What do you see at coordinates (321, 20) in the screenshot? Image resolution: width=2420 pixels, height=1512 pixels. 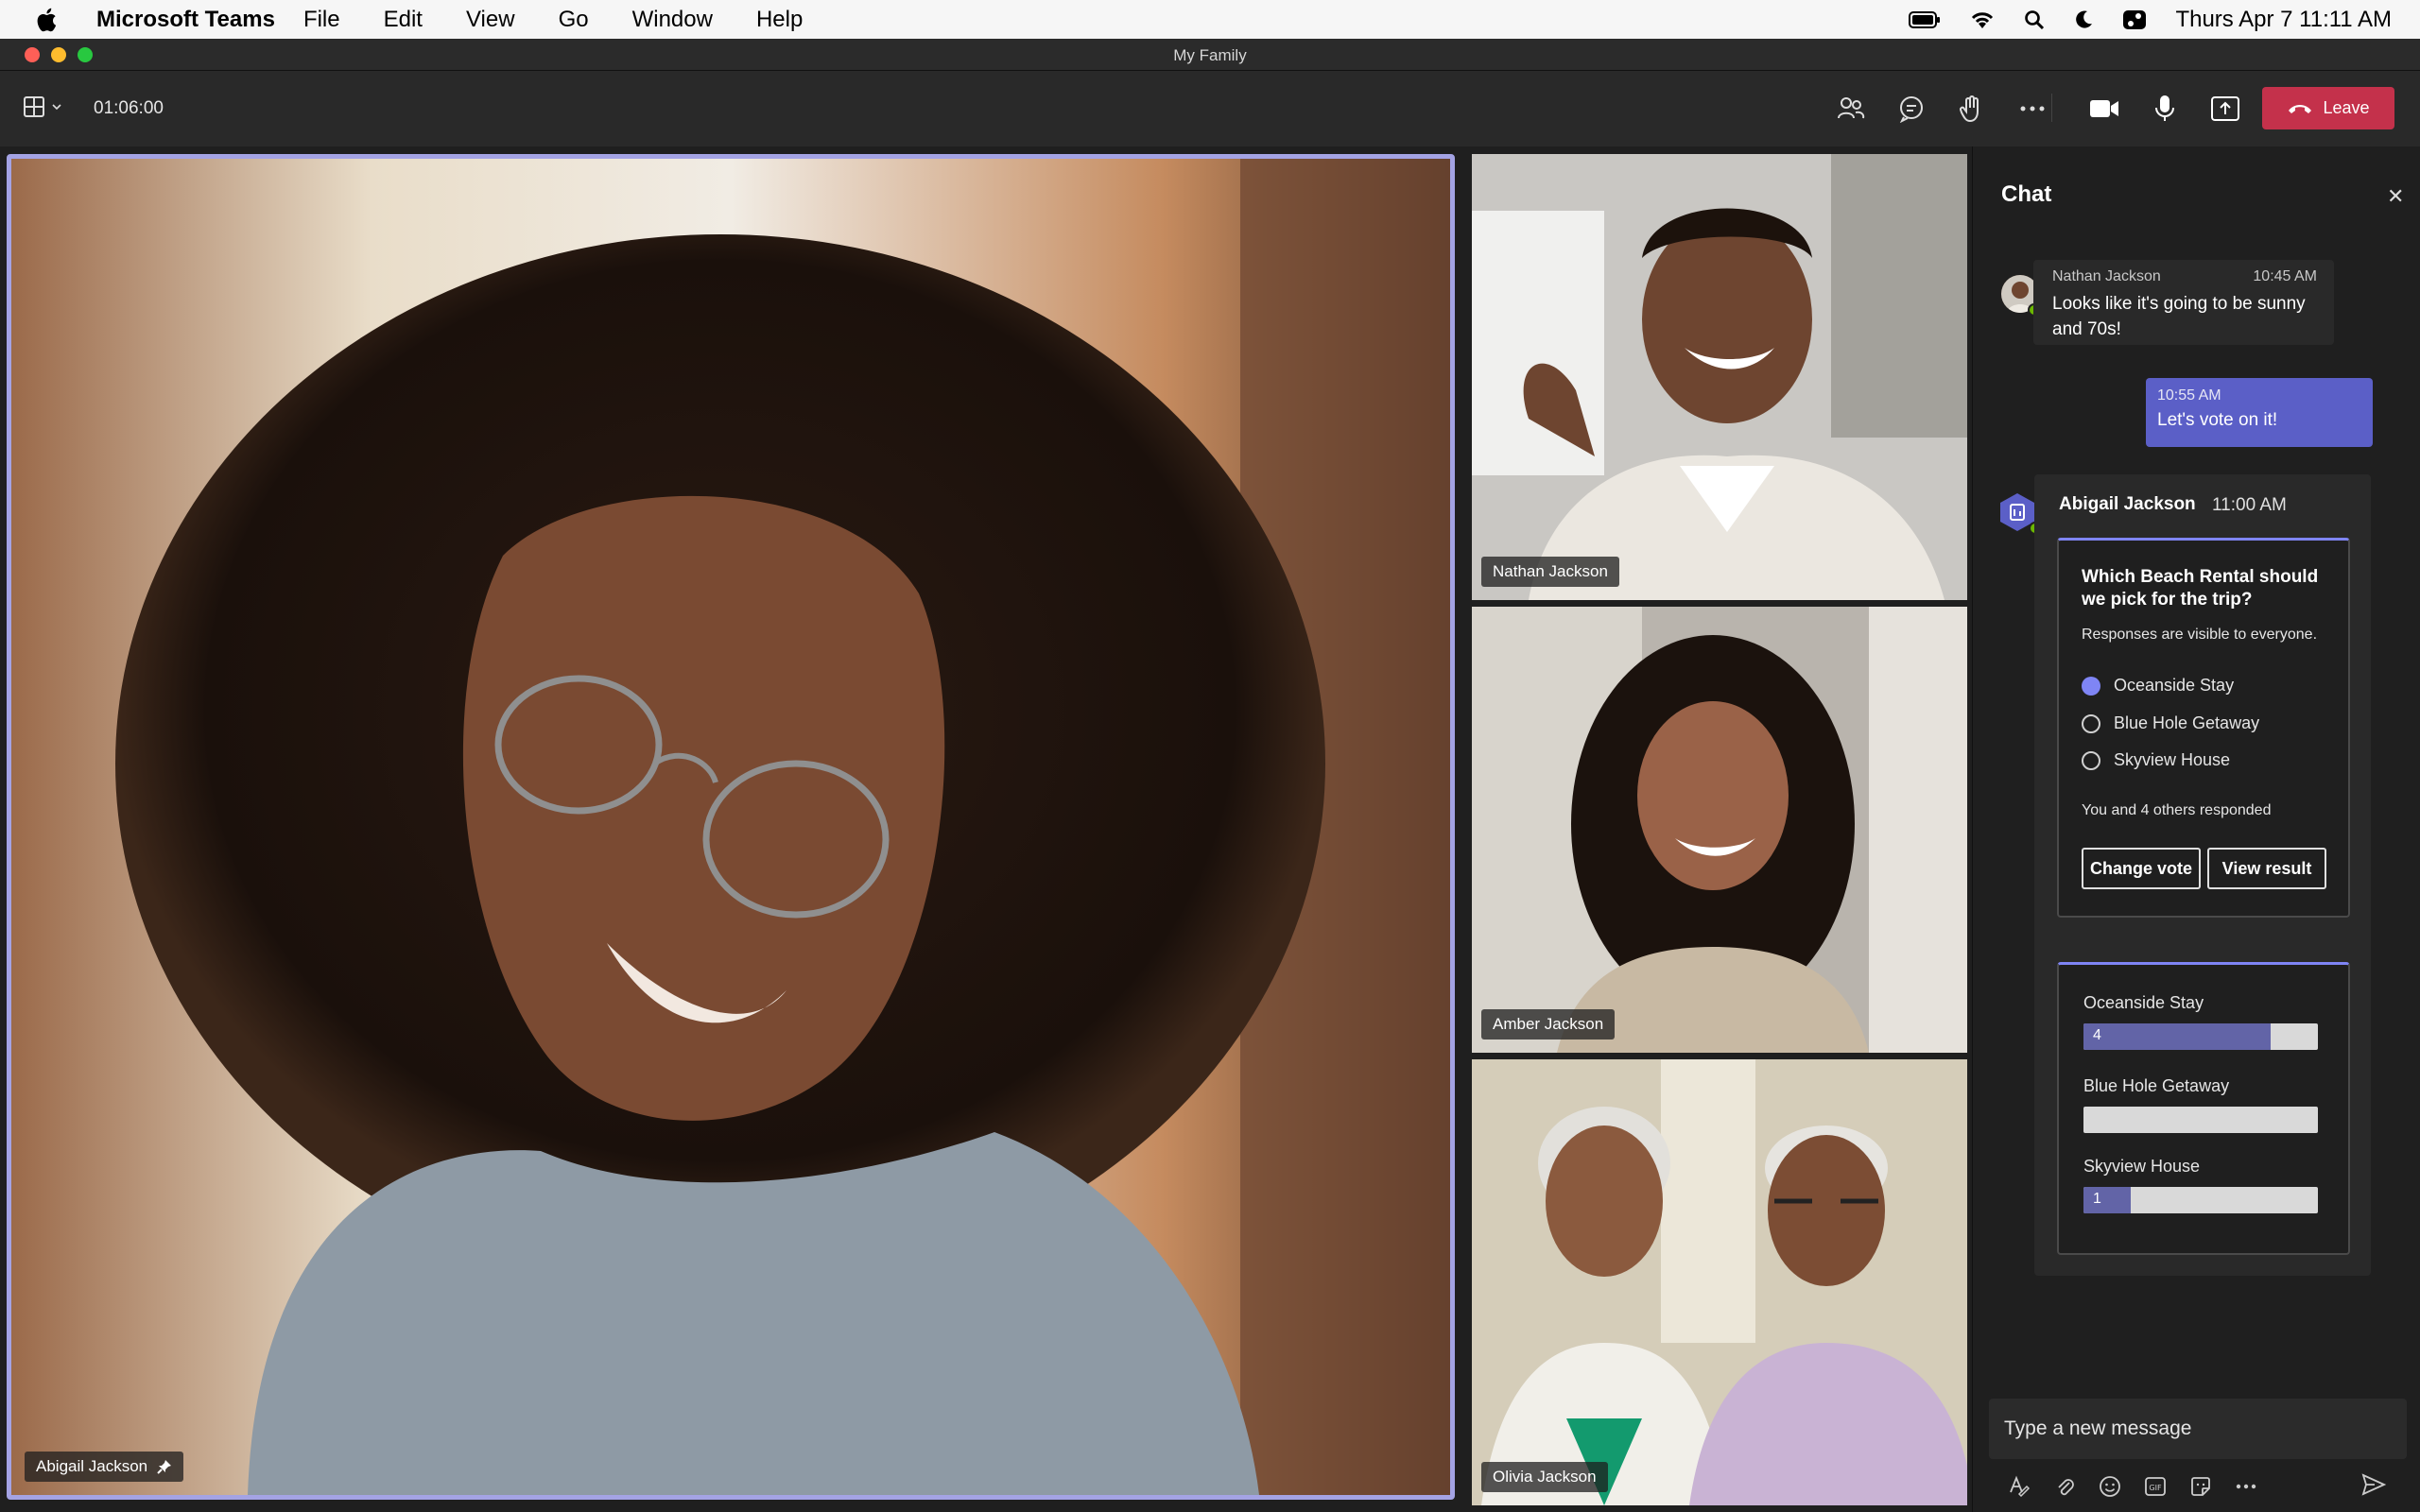 I see `menu-file: File` at bounding box center [321, 20].